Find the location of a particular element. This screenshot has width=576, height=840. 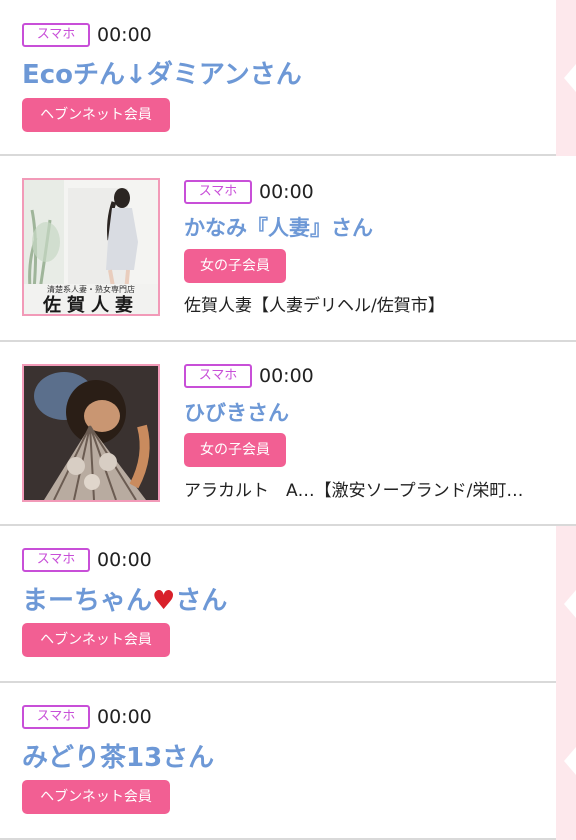

user-name-text: まーちゃん is located at coordinates (87, 601).